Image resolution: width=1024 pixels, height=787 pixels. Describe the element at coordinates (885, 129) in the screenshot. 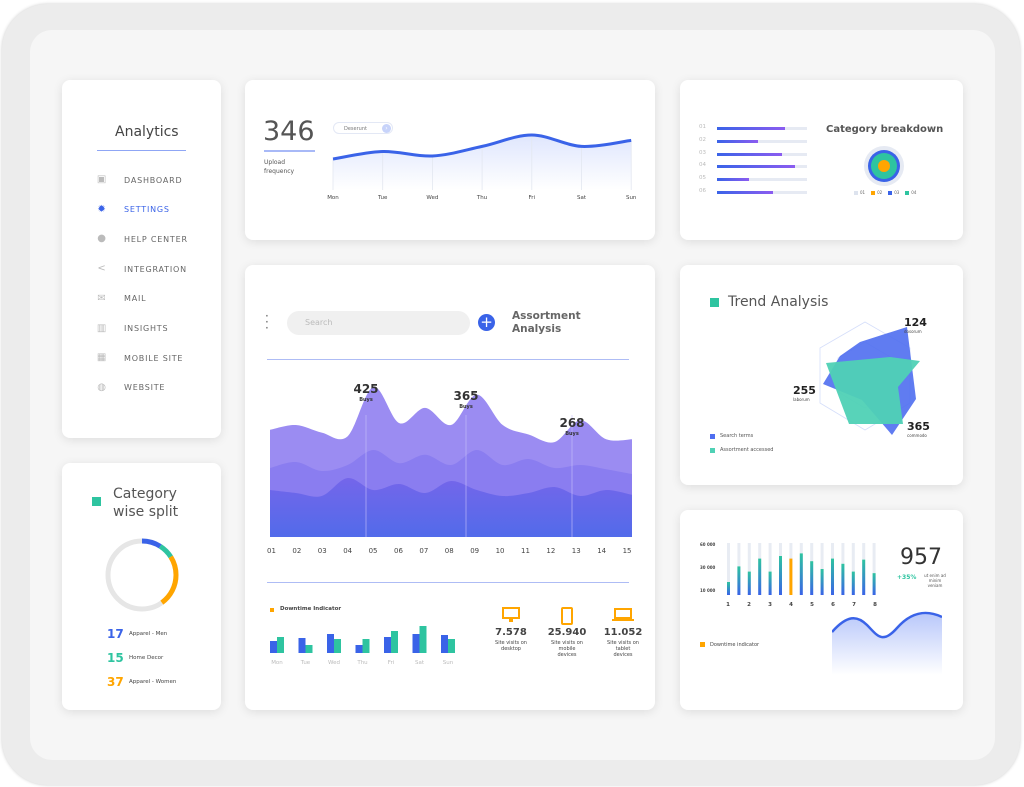

I see `breakdown-title: Category breakdown` at that location.